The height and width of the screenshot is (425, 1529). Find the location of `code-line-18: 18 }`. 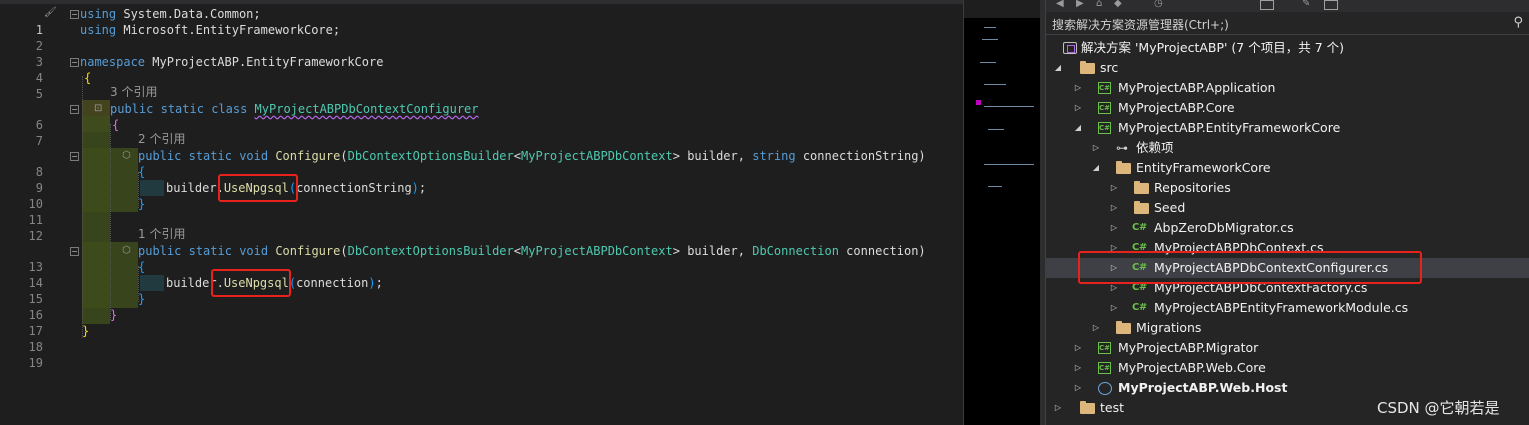

code-line-18: 18 } is located at coordinates (481, 338).